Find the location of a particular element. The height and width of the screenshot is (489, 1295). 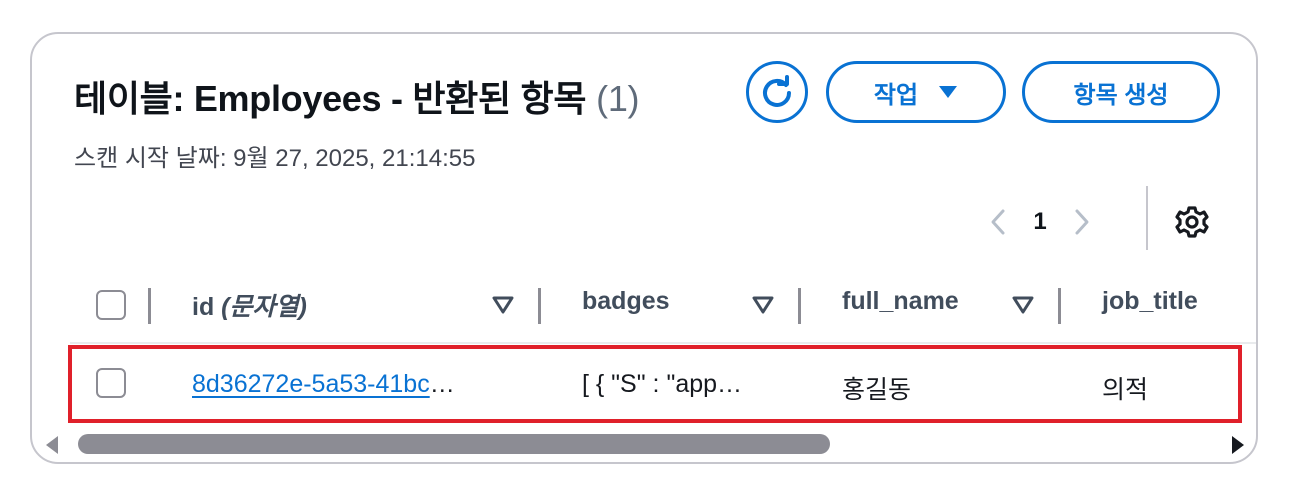

create-item-label: 항목 생성 is located at coordinates (1121, 95).